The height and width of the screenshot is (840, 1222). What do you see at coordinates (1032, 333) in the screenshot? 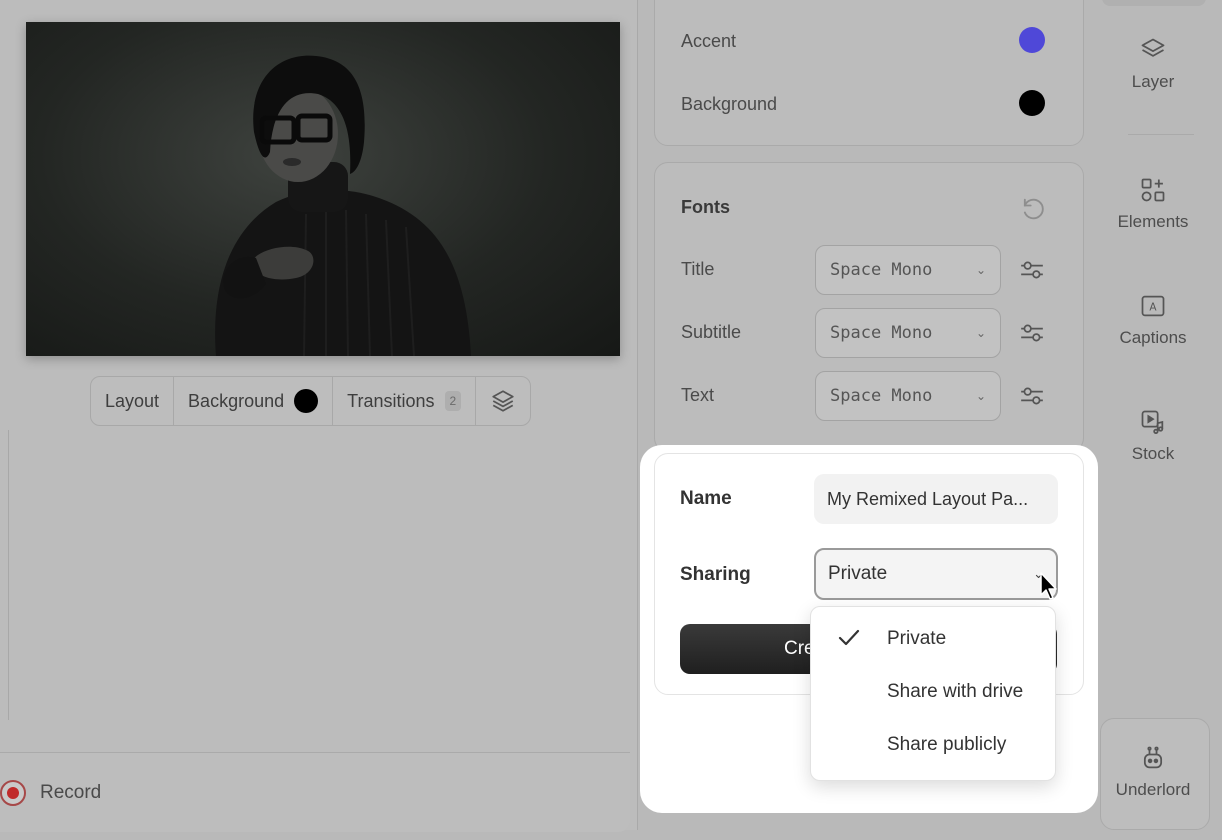
I see `subtitle-font-settings-icon` at bounding box center [1032, 333].